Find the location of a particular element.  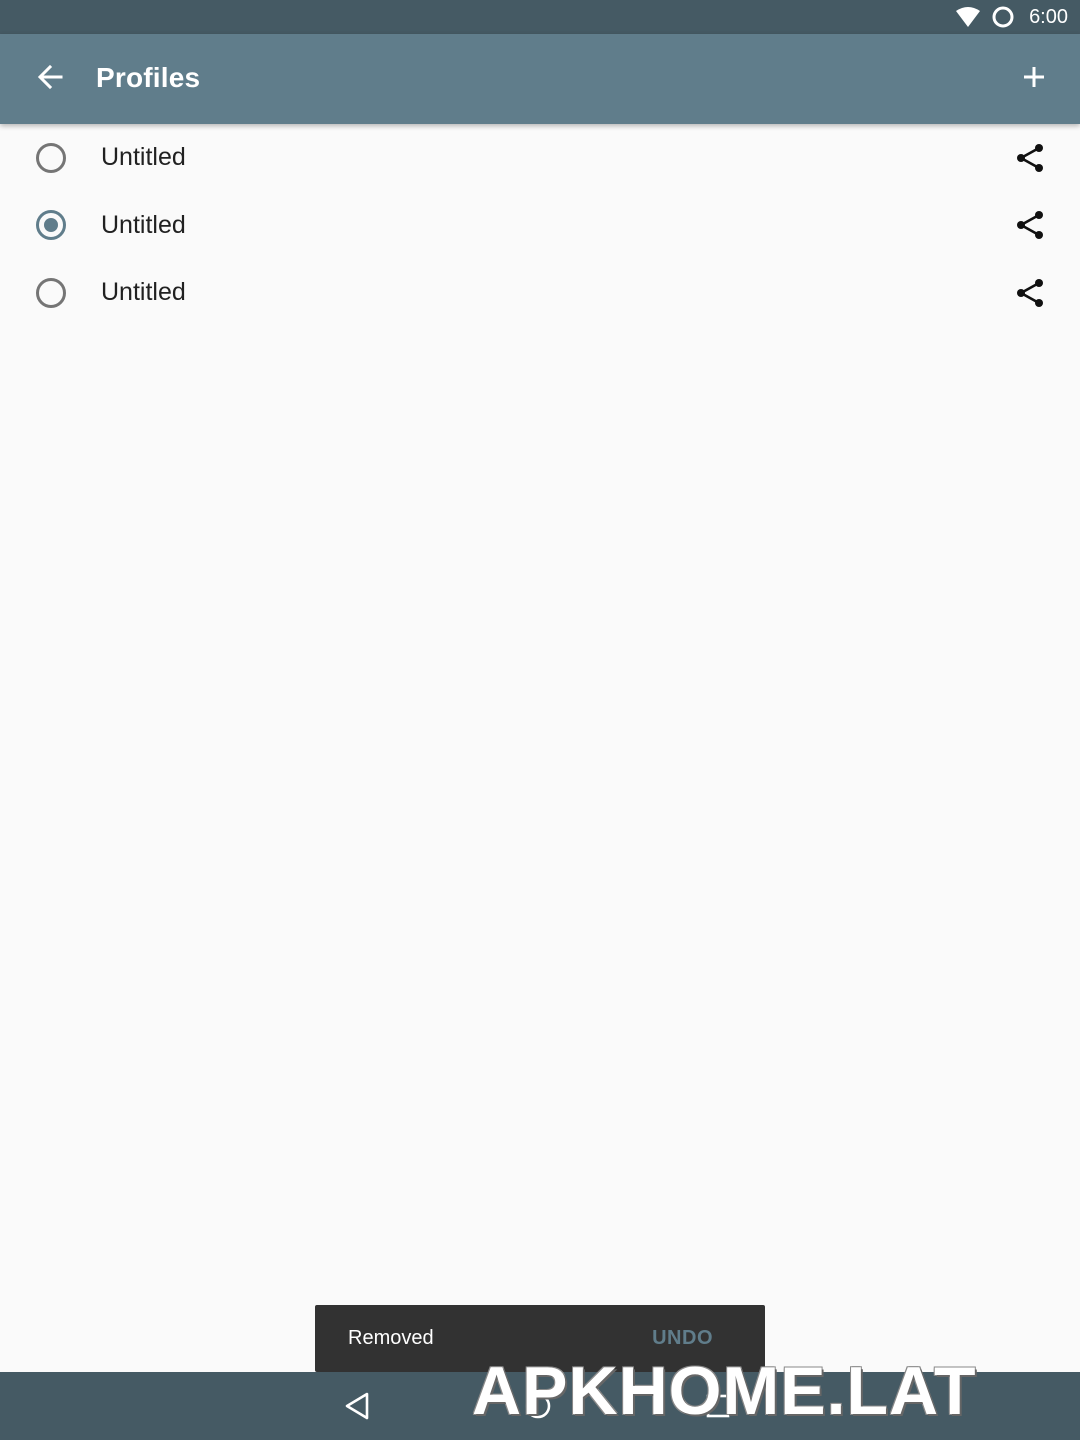

nav-recents-icon is located at coordinates (718, 1406).